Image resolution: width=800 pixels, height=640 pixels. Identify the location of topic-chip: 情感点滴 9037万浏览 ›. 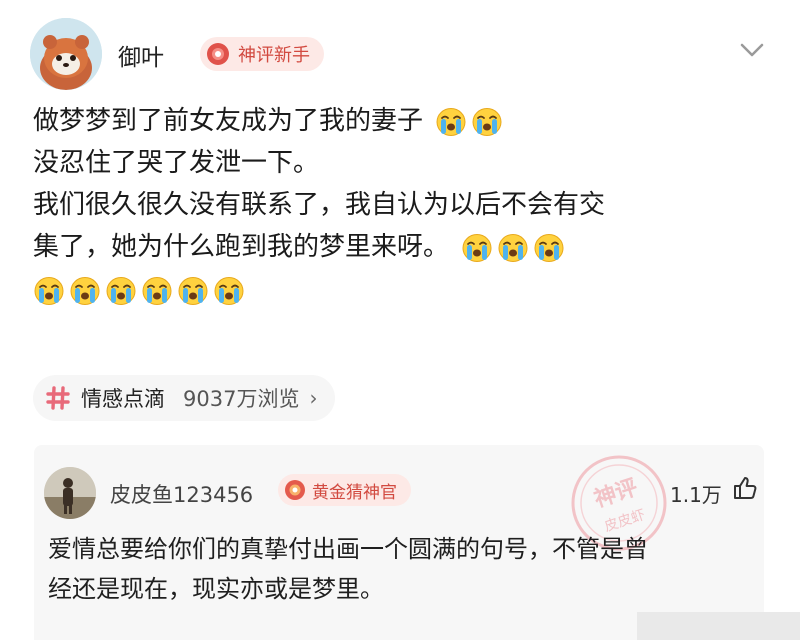
(184, 398).